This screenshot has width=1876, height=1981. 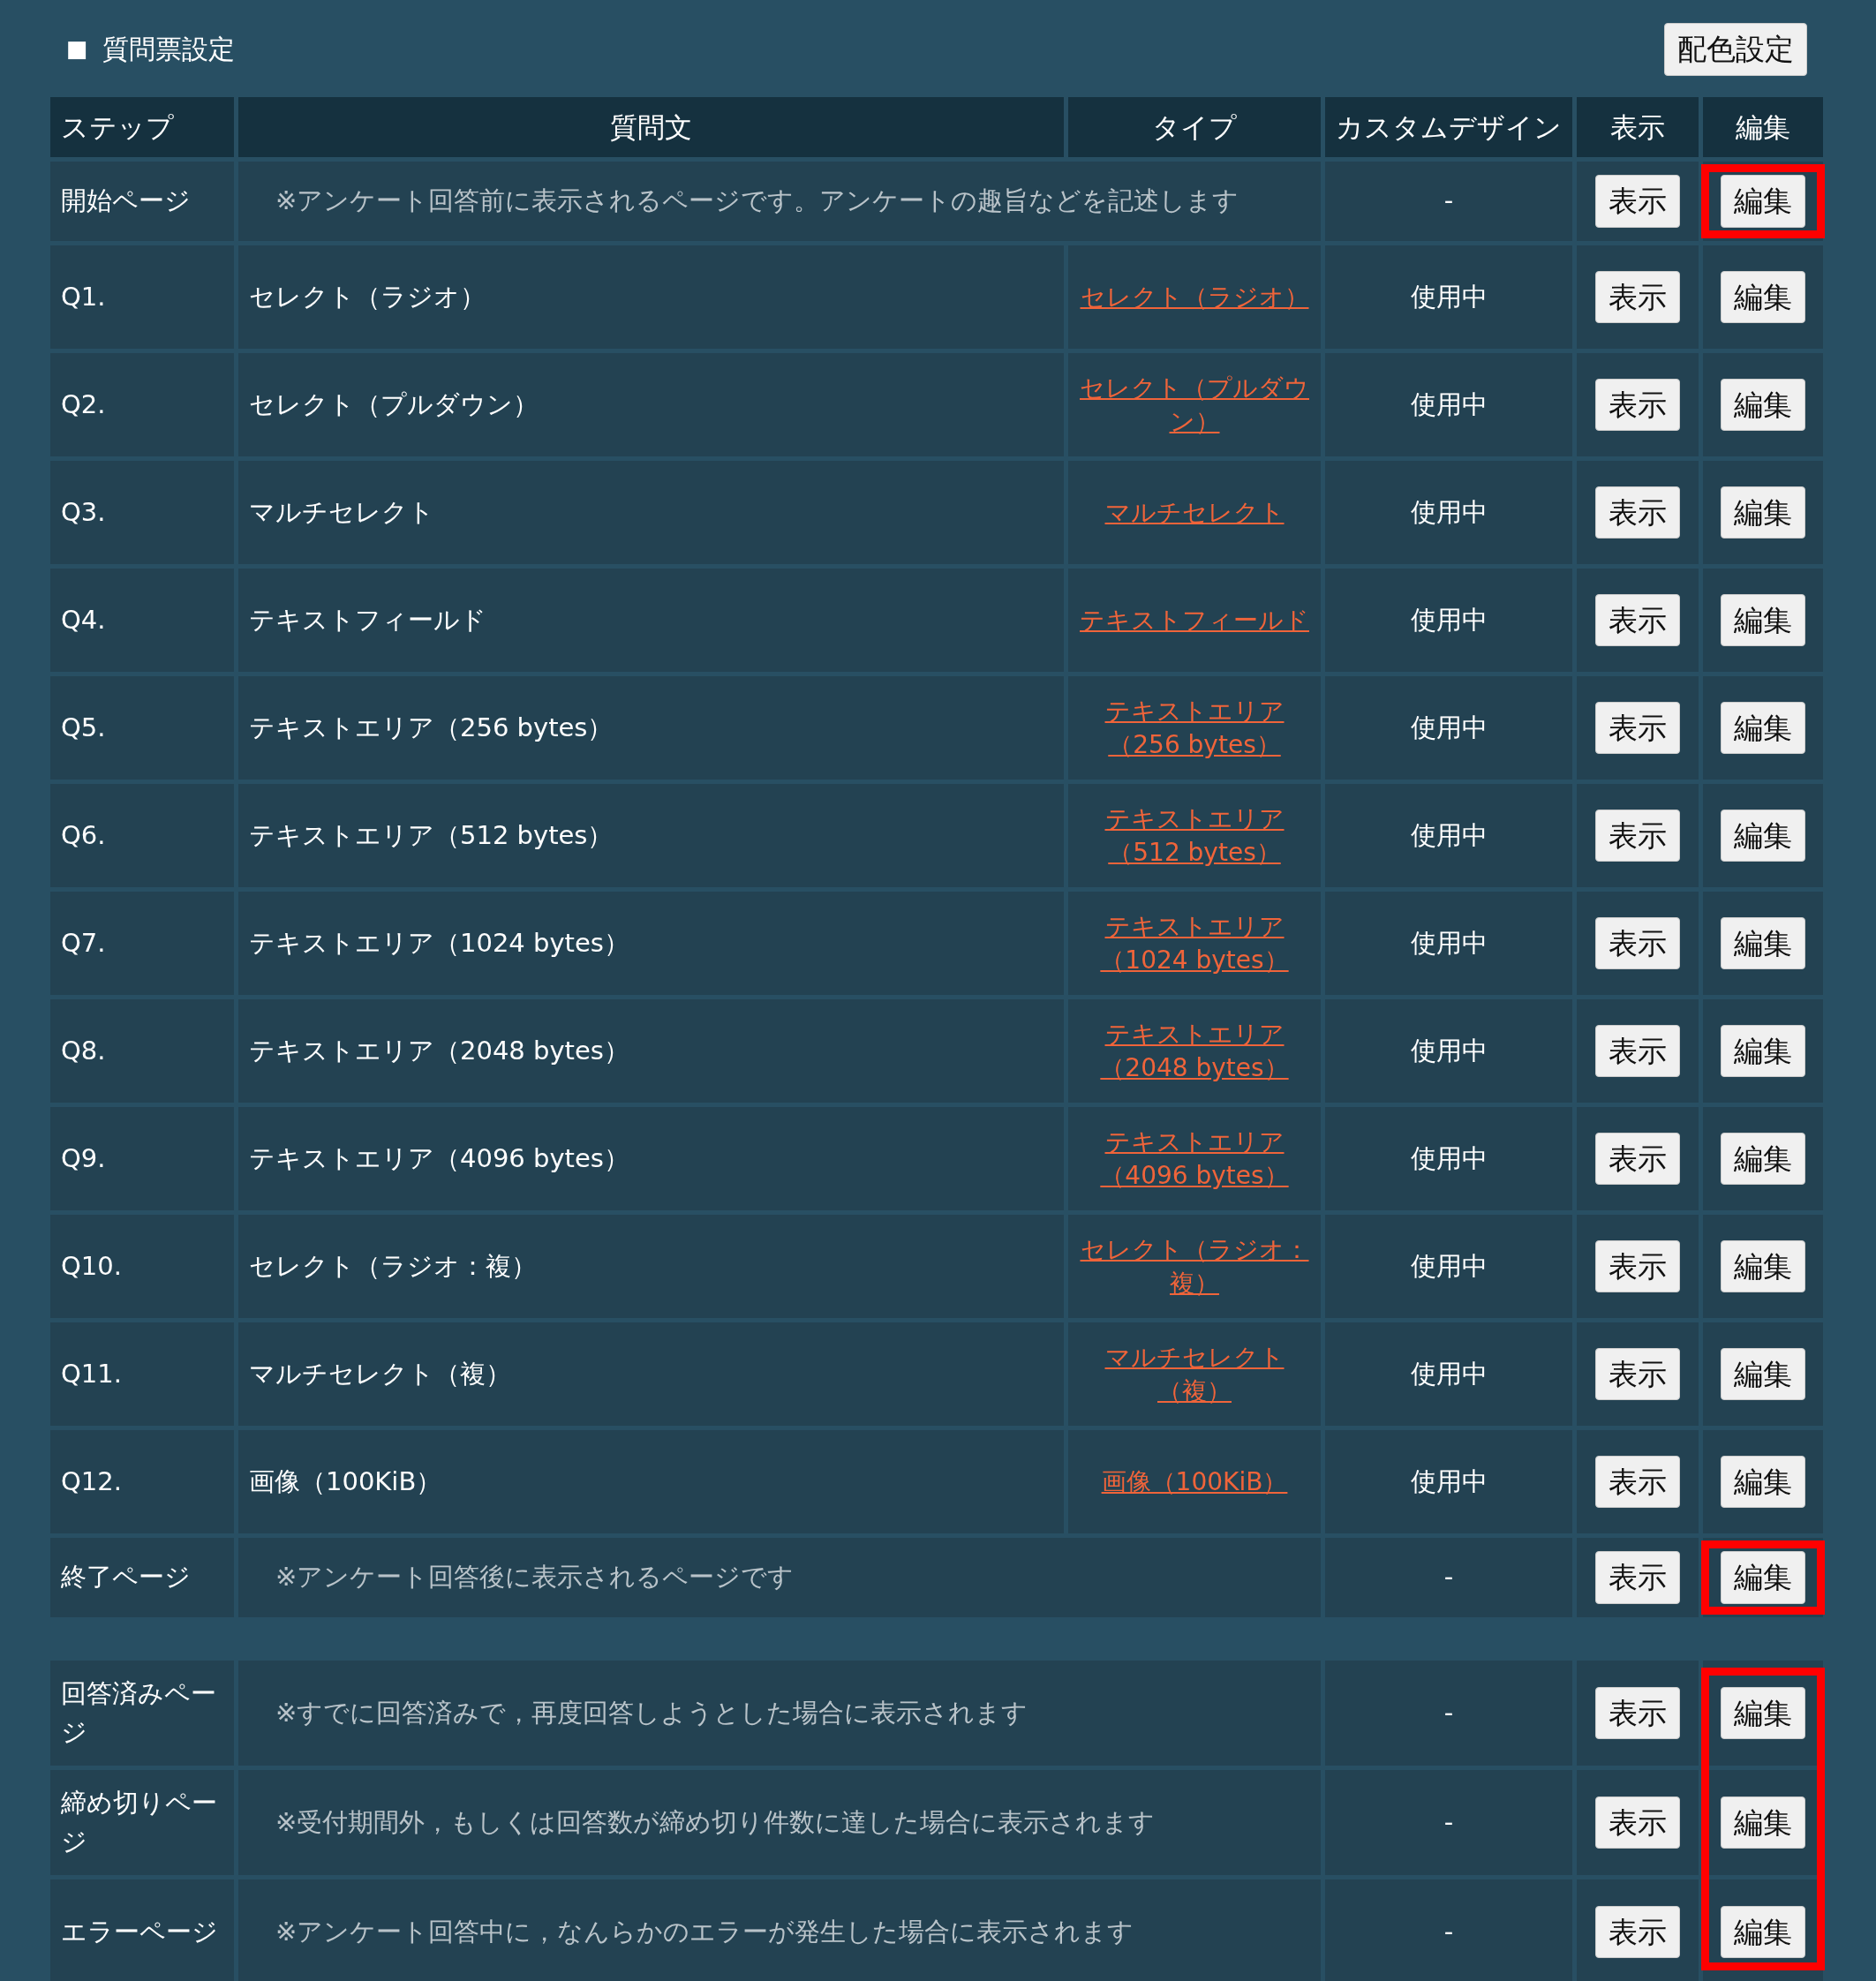 I want to click on table-cell: 画像（100KiB）, so click(x=651, y=1481).